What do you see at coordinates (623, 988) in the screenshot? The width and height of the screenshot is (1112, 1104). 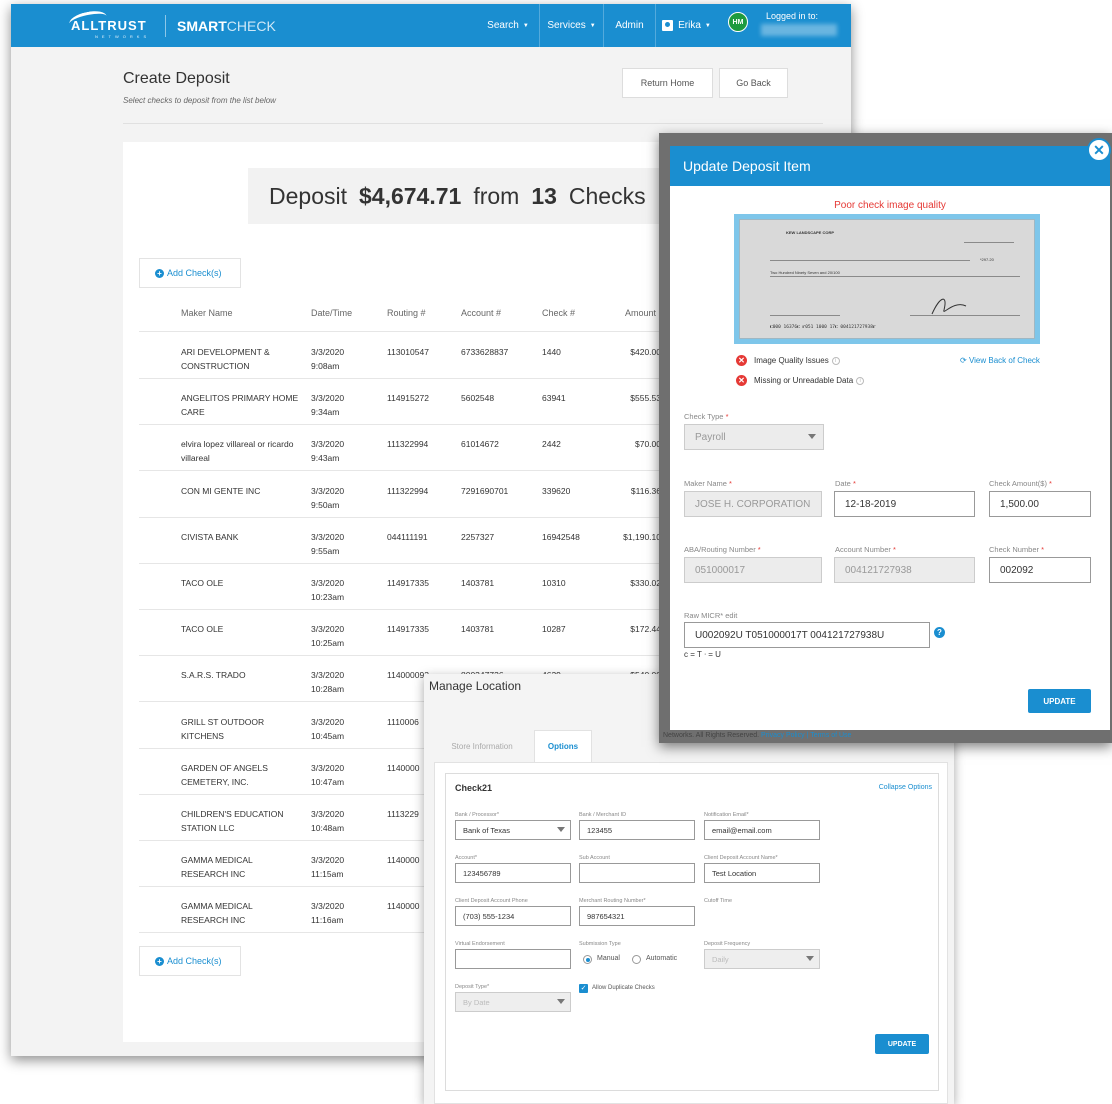 I see `allow-duplicates-label: Allow Duplicate Checks` at bounding box center [623, 988].